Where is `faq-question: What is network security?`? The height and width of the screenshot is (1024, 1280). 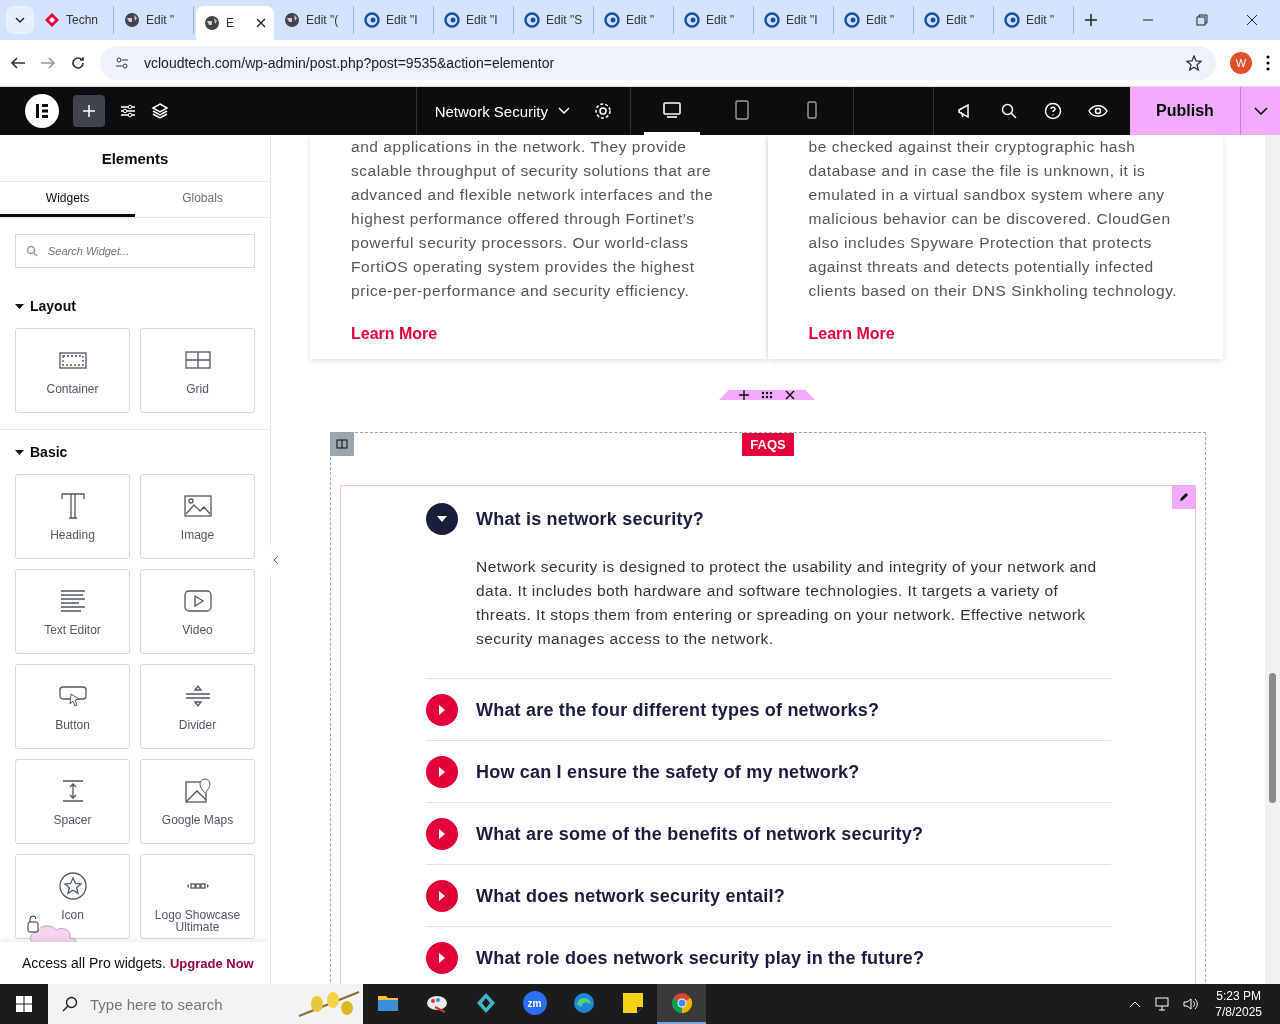 faq-question: What is network security? is located at coordinates (768, 519).